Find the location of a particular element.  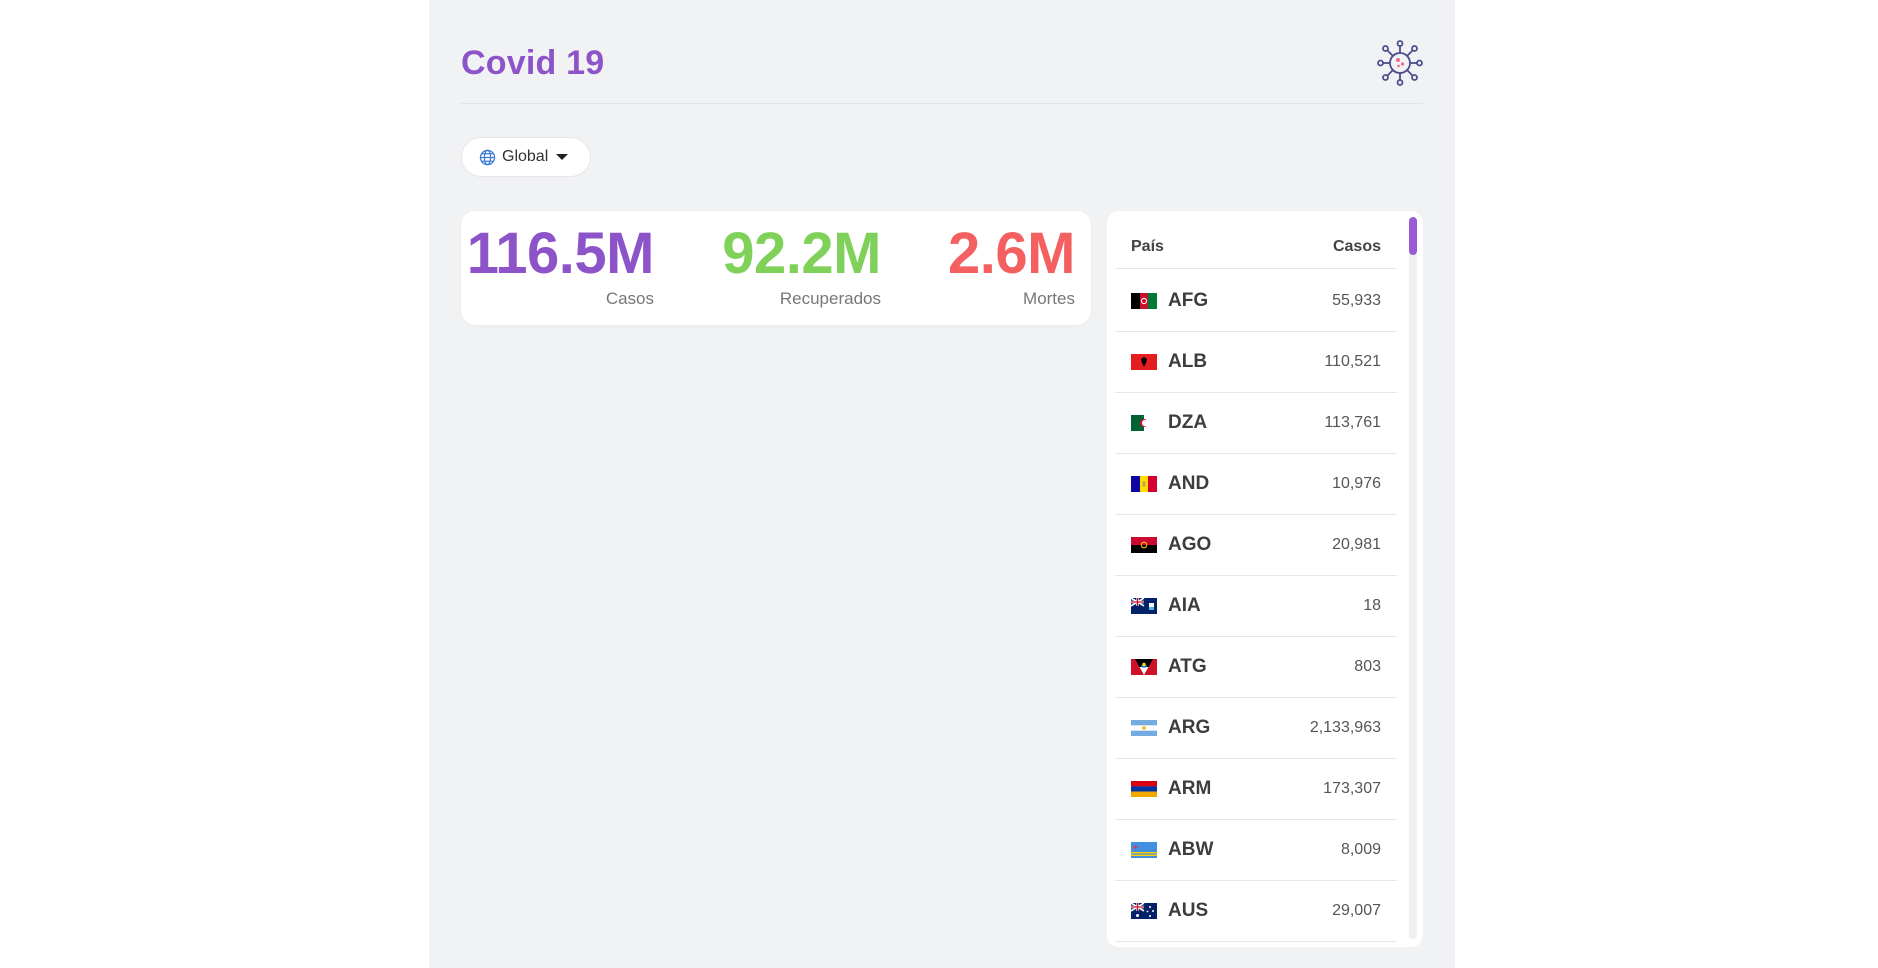

stat-cases: 116.5M Casos is located at coordinates (560, 265).